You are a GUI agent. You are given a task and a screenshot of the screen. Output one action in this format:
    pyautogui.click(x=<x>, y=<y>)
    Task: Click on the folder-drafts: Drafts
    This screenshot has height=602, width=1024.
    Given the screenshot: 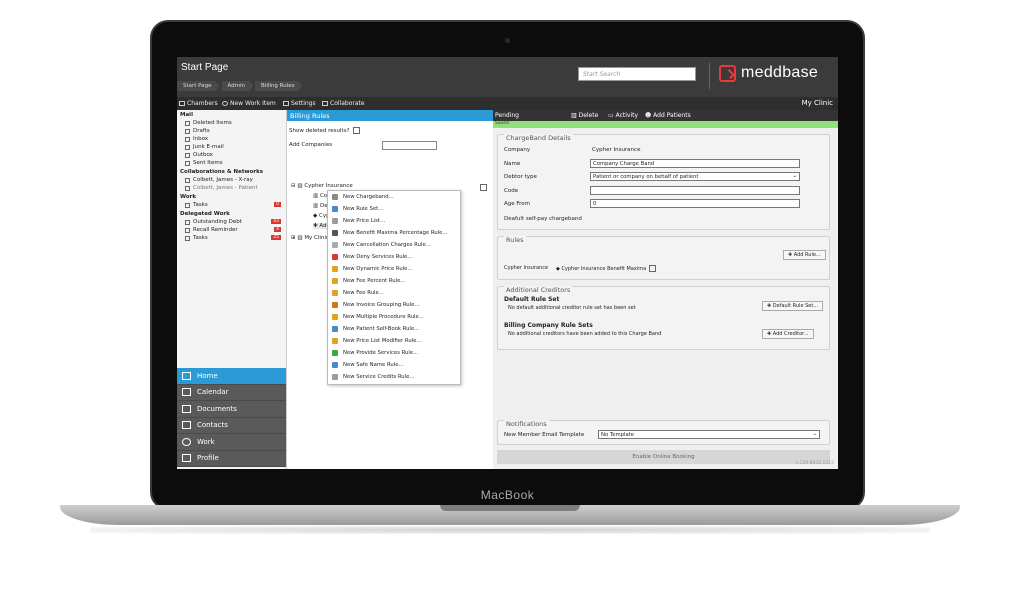 What is the action you would take?
    pyautogui.click(x=231, y=131)
    